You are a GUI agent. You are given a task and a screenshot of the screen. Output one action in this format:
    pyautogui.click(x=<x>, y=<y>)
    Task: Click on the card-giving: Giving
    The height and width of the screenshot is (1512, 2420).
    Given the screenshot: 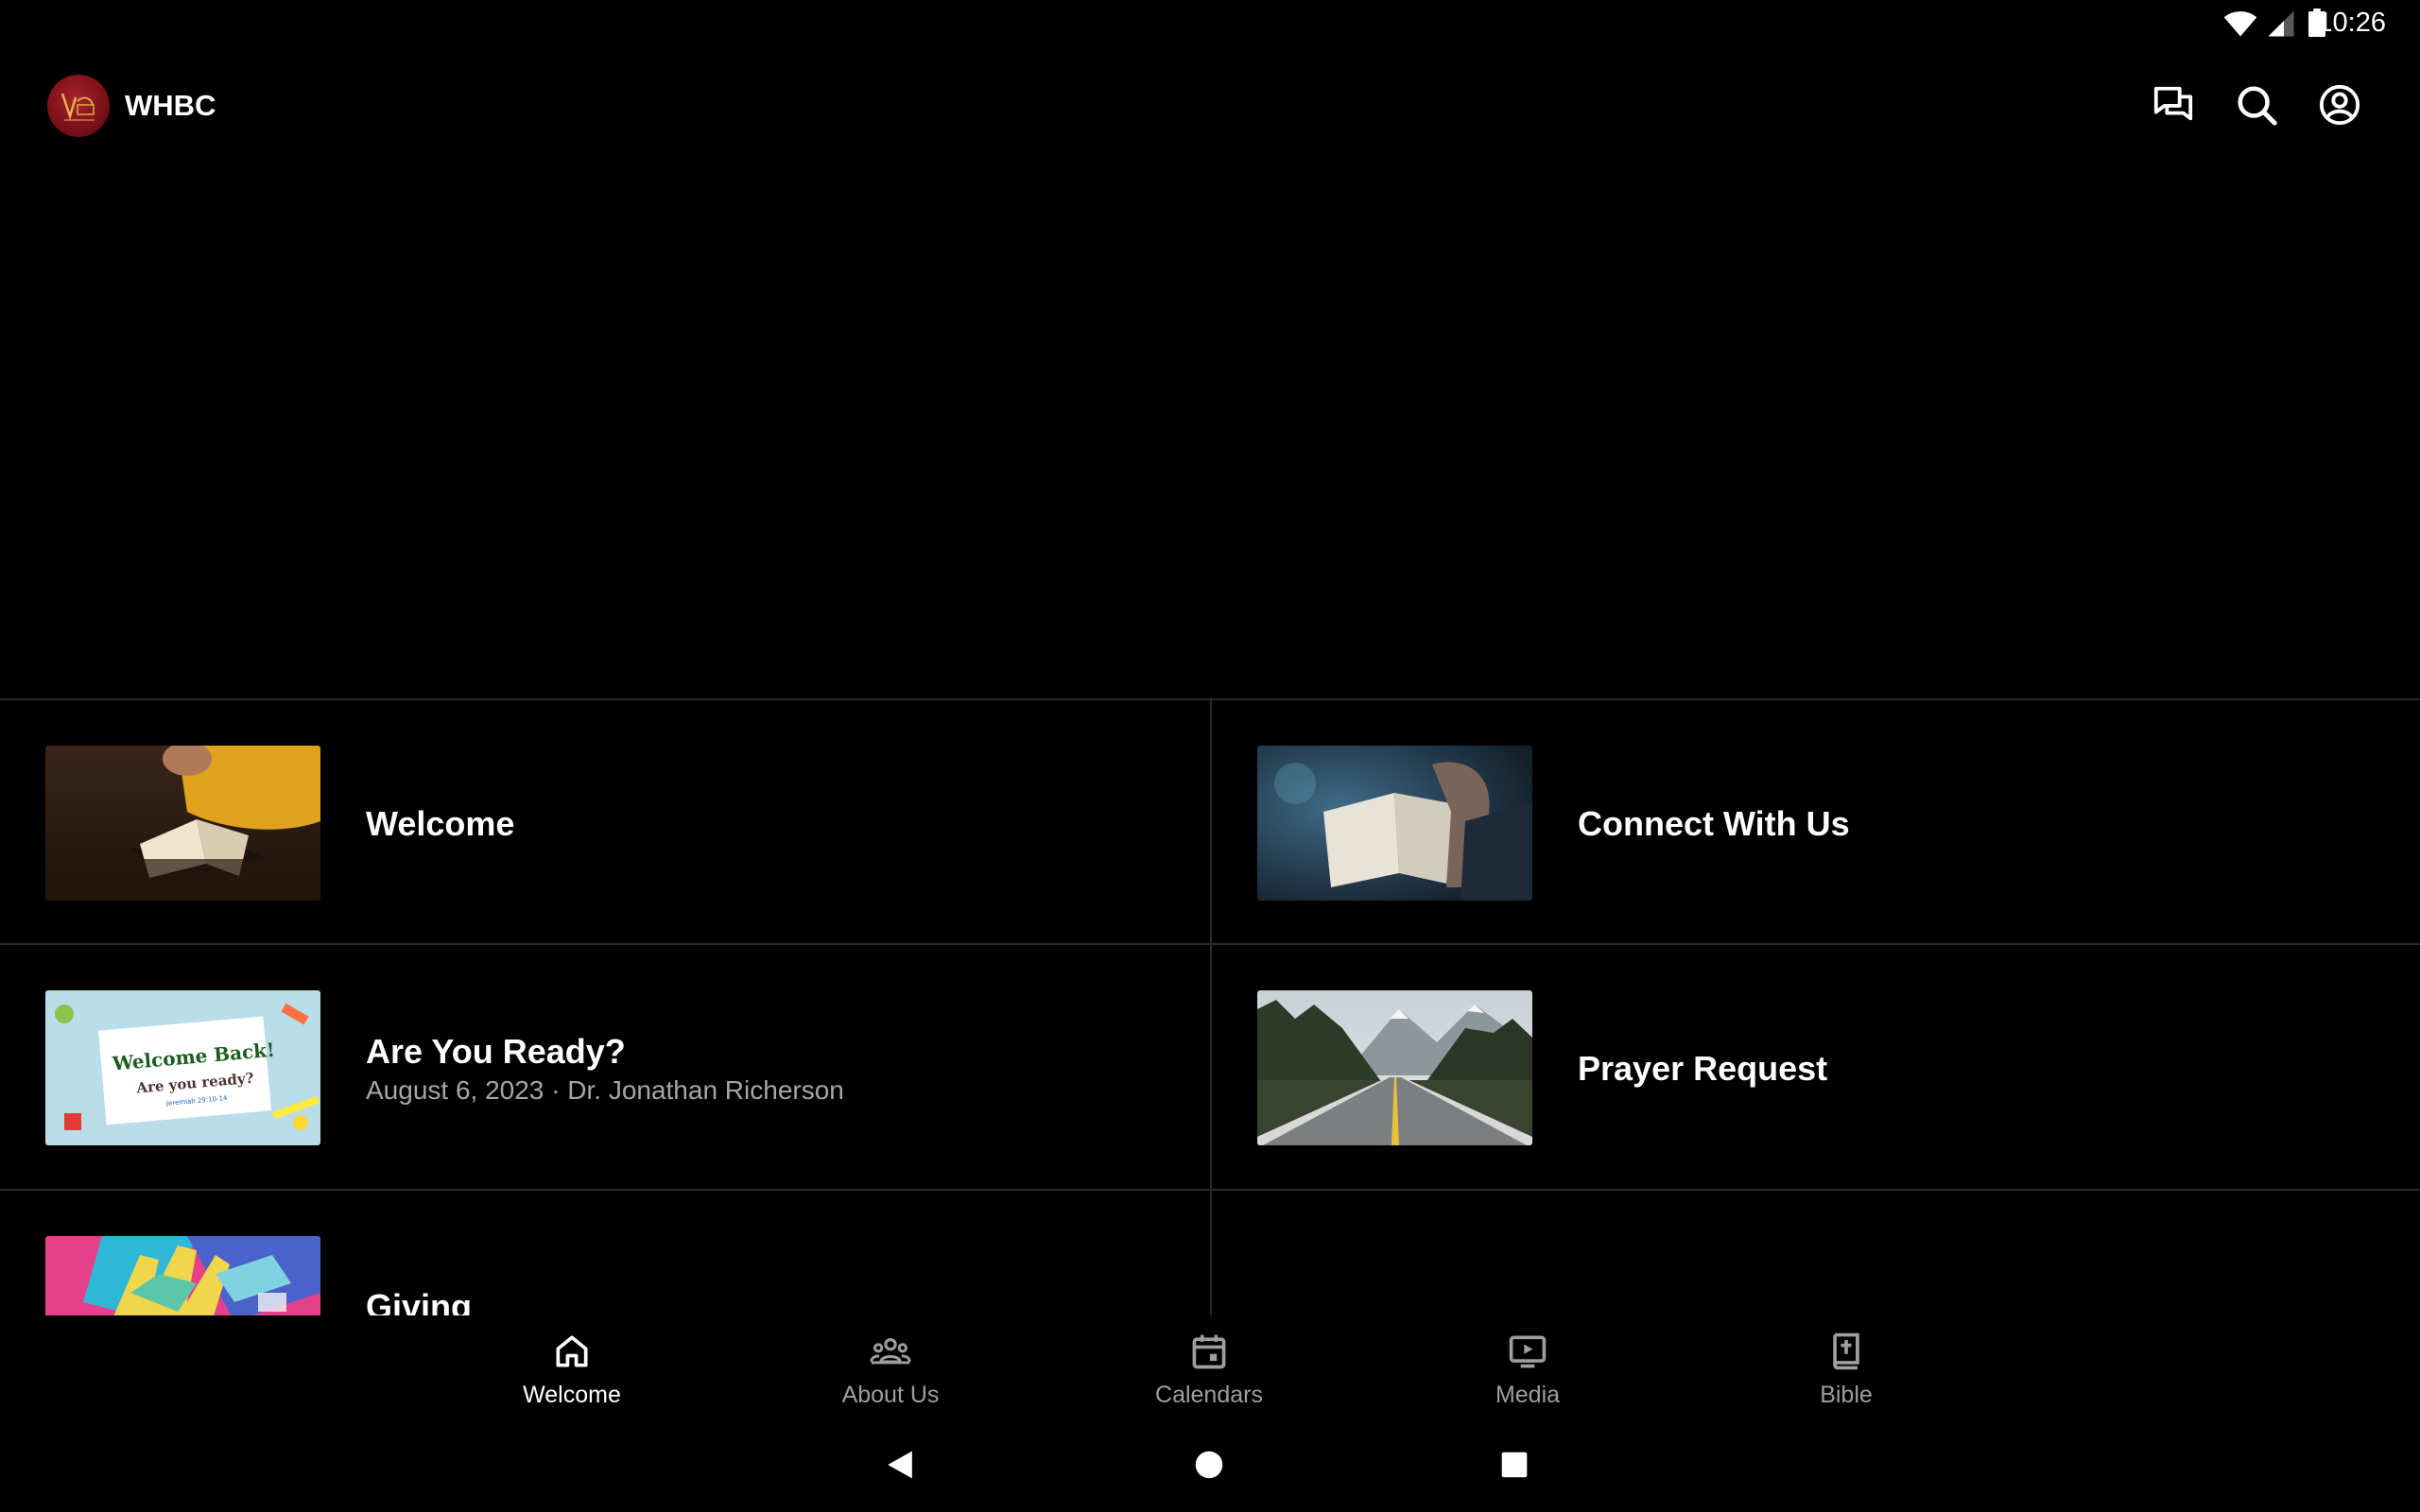 What is the action you would take?
    pyautogui.click(x=605, y=1253)
    